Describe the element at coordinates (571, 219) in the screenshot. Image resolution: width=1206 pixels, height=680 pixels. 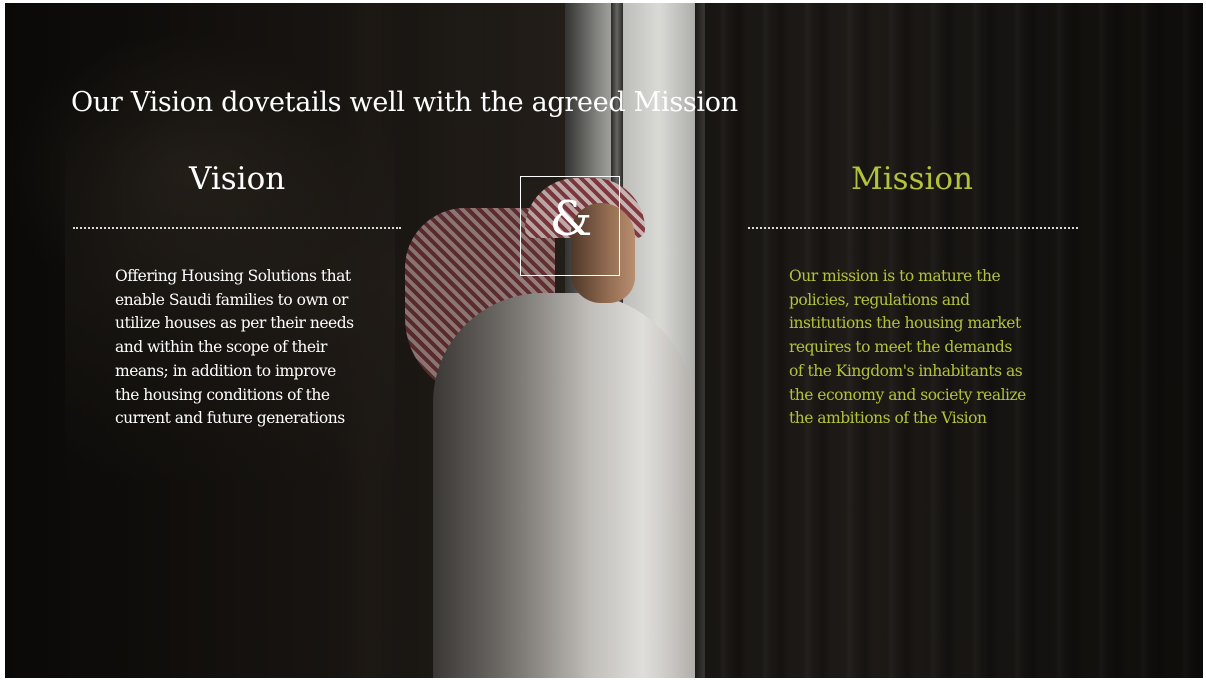
I see `ampersand-symbol: &` at that location.